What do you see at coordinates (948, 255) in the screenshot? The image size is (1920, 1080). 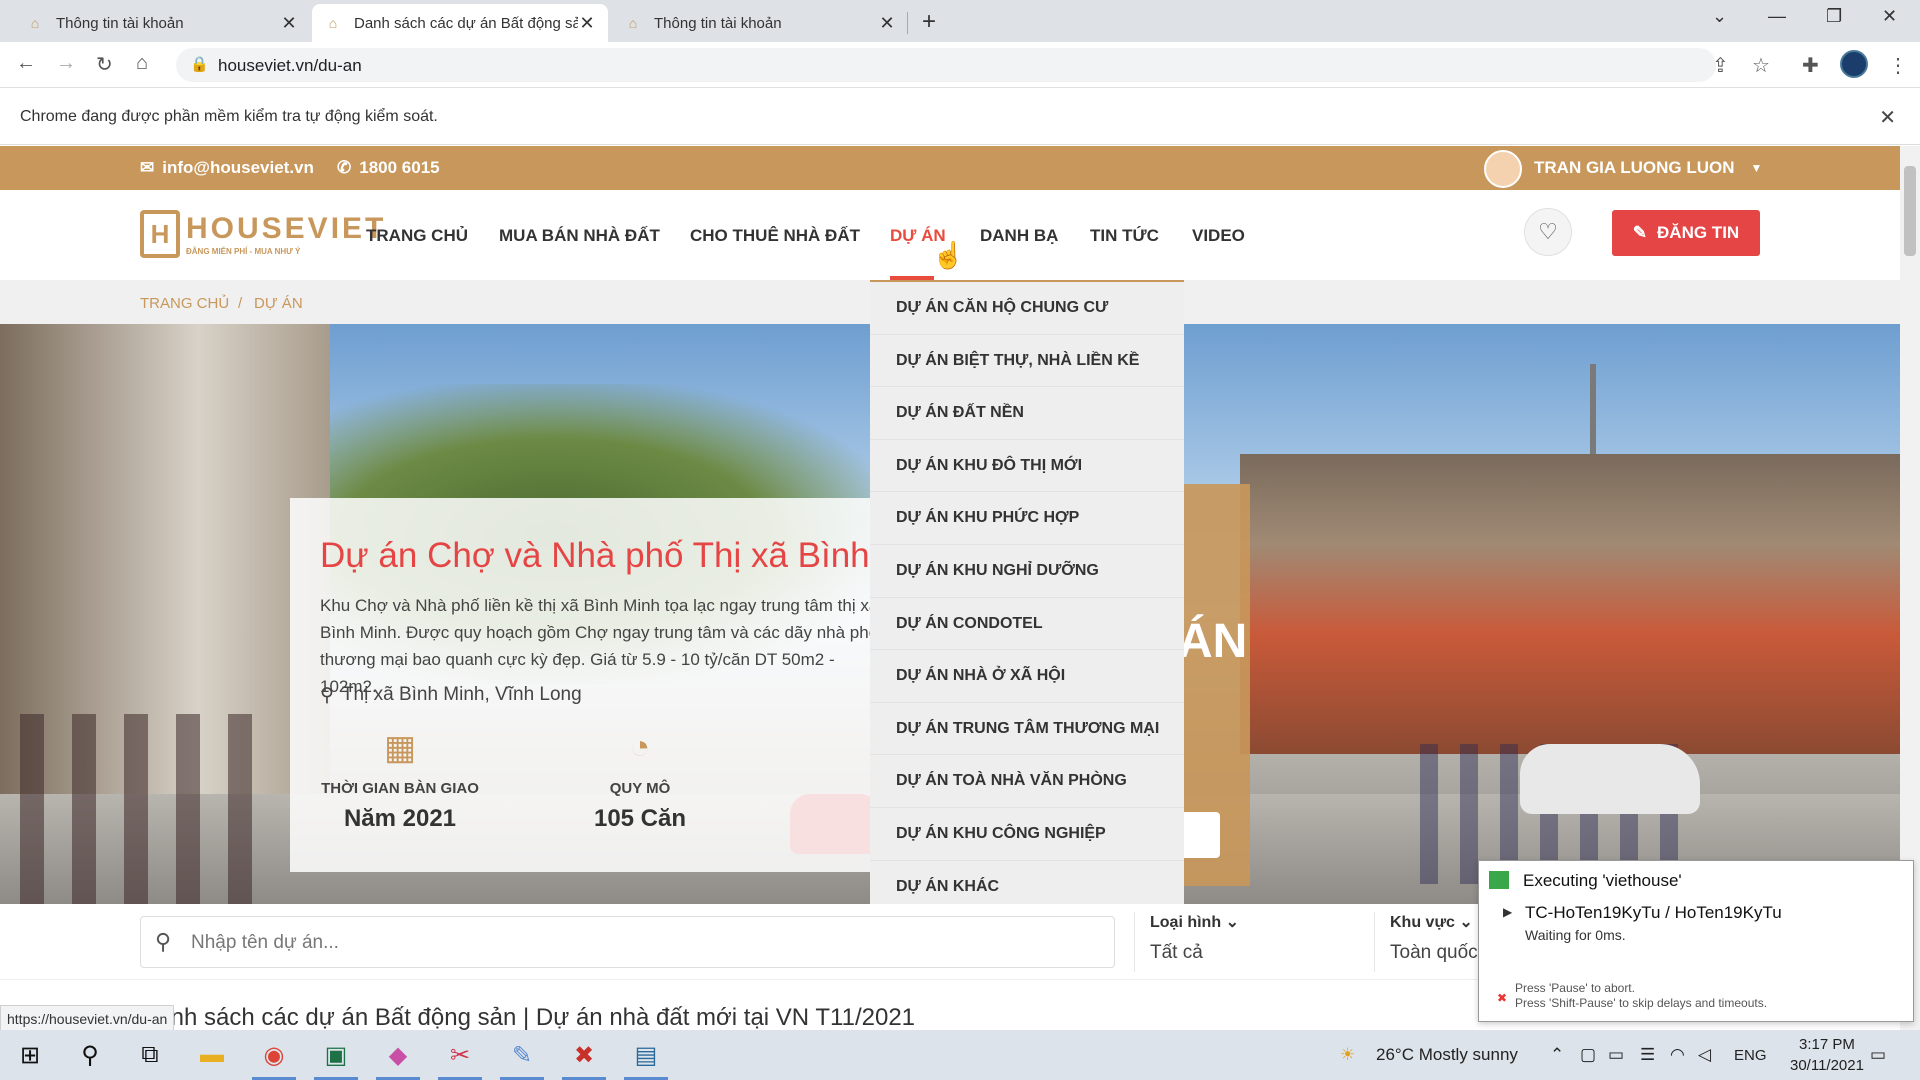 I see `mouse-cursor-icon: ☝` at bounding box center [948, 255].